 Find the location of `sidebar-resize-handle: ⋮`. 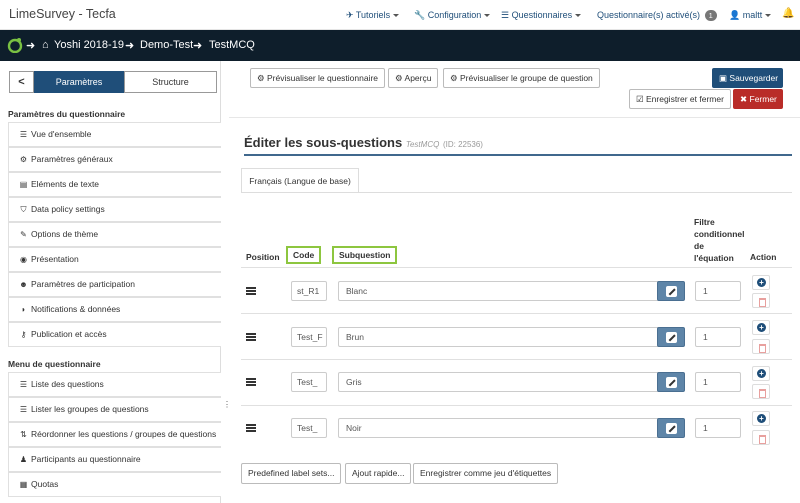

sidebar-resize-handle: ⋮ is located at coordinates (227, 404).